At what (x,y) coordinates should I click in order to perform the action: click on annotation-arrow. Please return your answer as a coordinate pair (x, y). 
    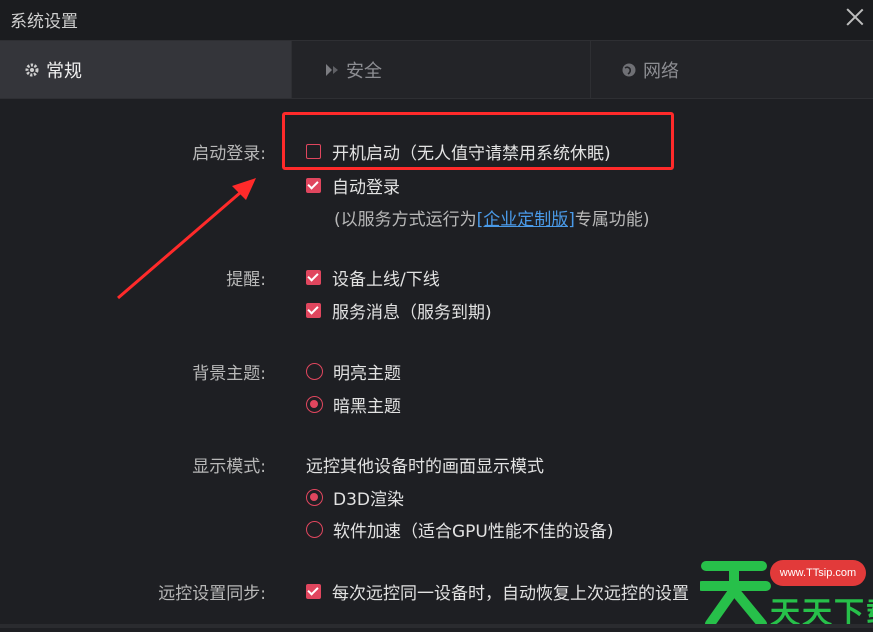
    Looking at the image, I should click on (186, 239).